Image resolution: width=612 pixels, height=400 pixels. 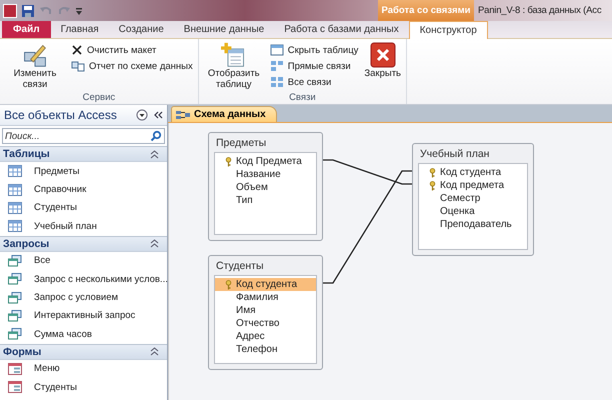 I want to click on field-row: Код Предмета, so click(x=265, y=161).